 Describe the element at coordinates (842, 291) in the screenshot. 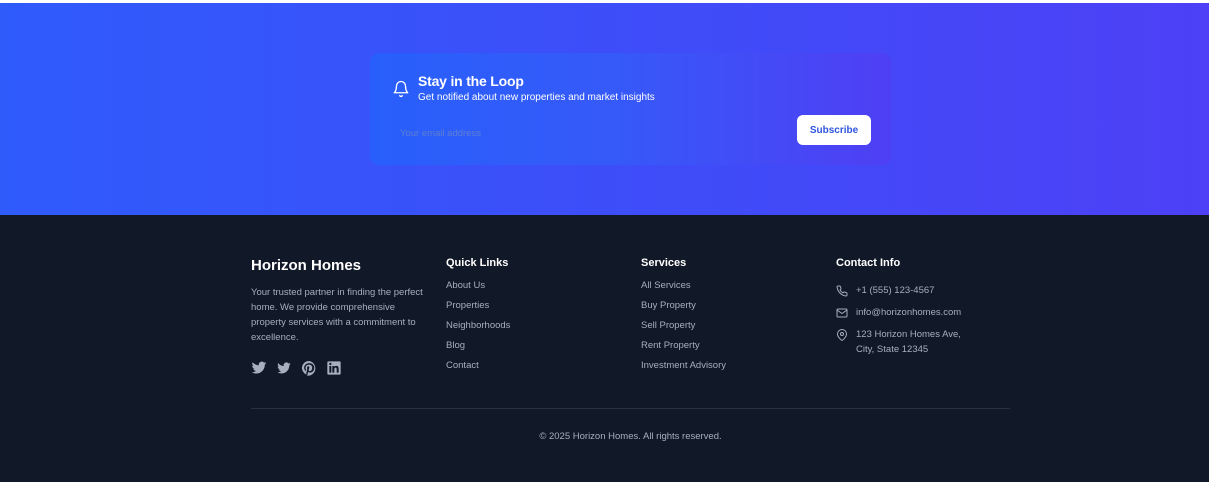

I see `phone-icon` at that location.